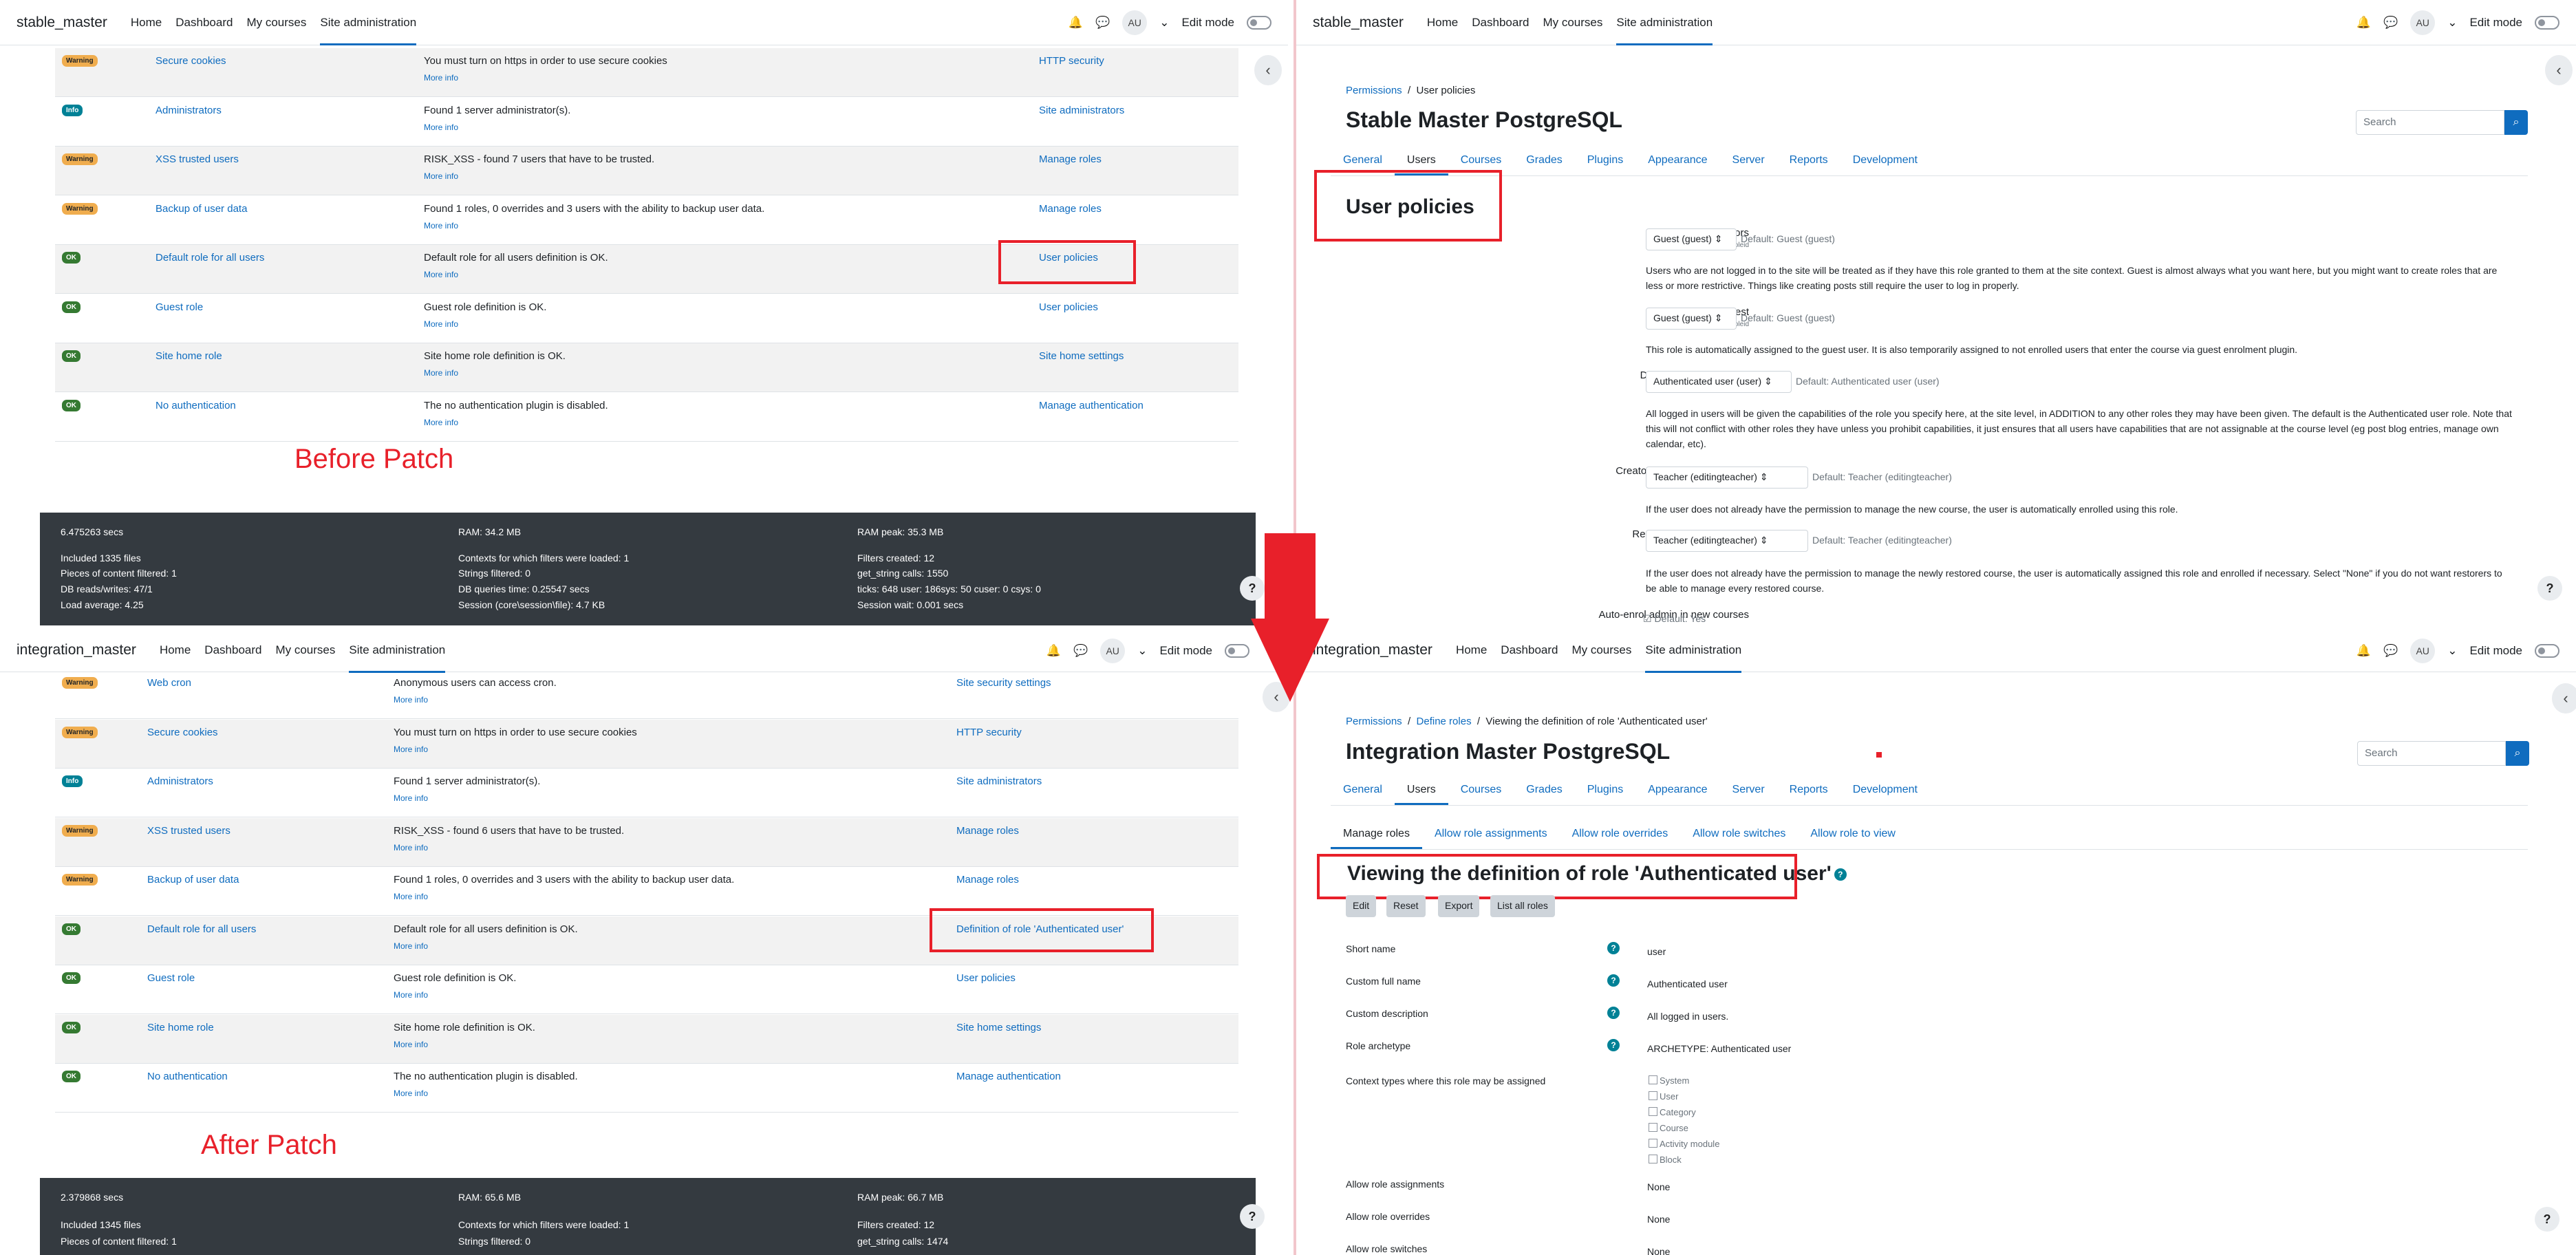 Image resolution: width=2576 pixels, height=1255 pixels. I want to click on check-name-link: Web cron, so click(169, 683).